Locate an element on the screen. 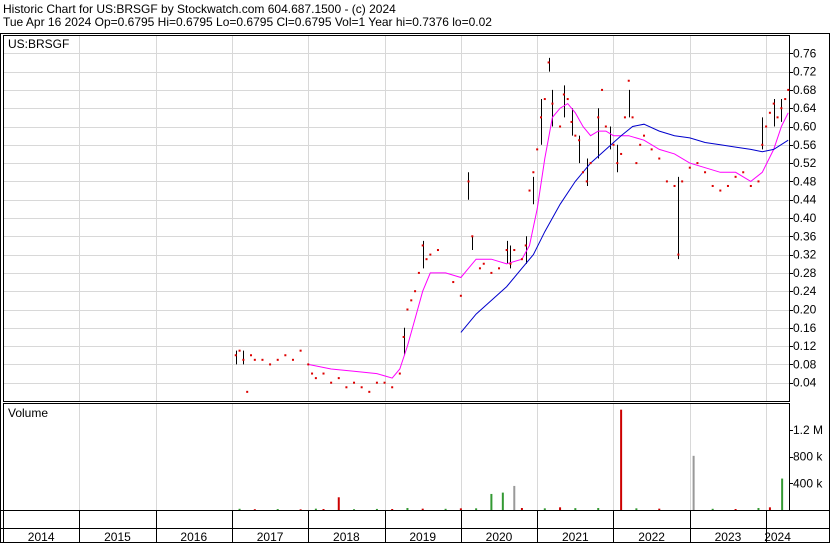 Image resolution: width=830 pixels, height=543 pixels. x-axis-year-label: 2021 is located at coordinates (575, 536).